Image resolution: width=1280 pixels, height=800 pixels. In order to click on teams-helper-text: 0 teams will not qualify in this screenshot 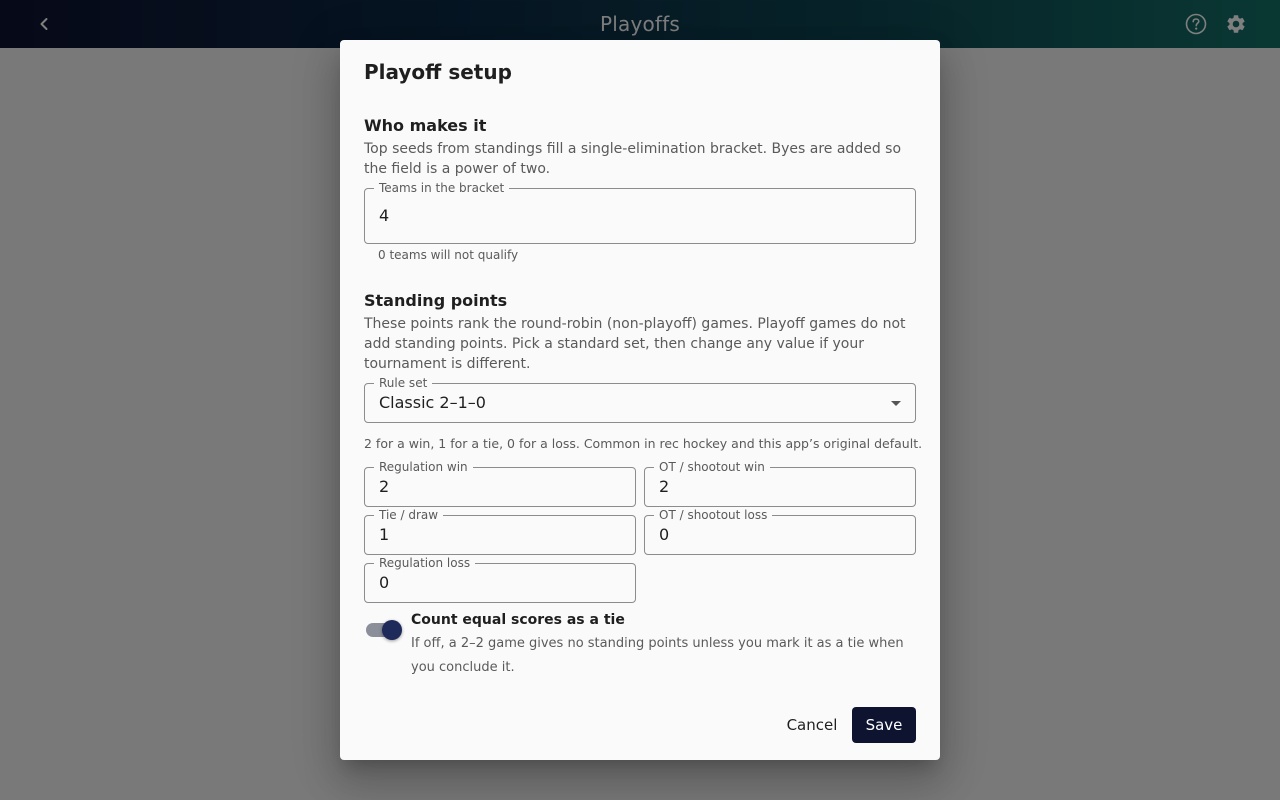, I will do `click(448, 255)`.